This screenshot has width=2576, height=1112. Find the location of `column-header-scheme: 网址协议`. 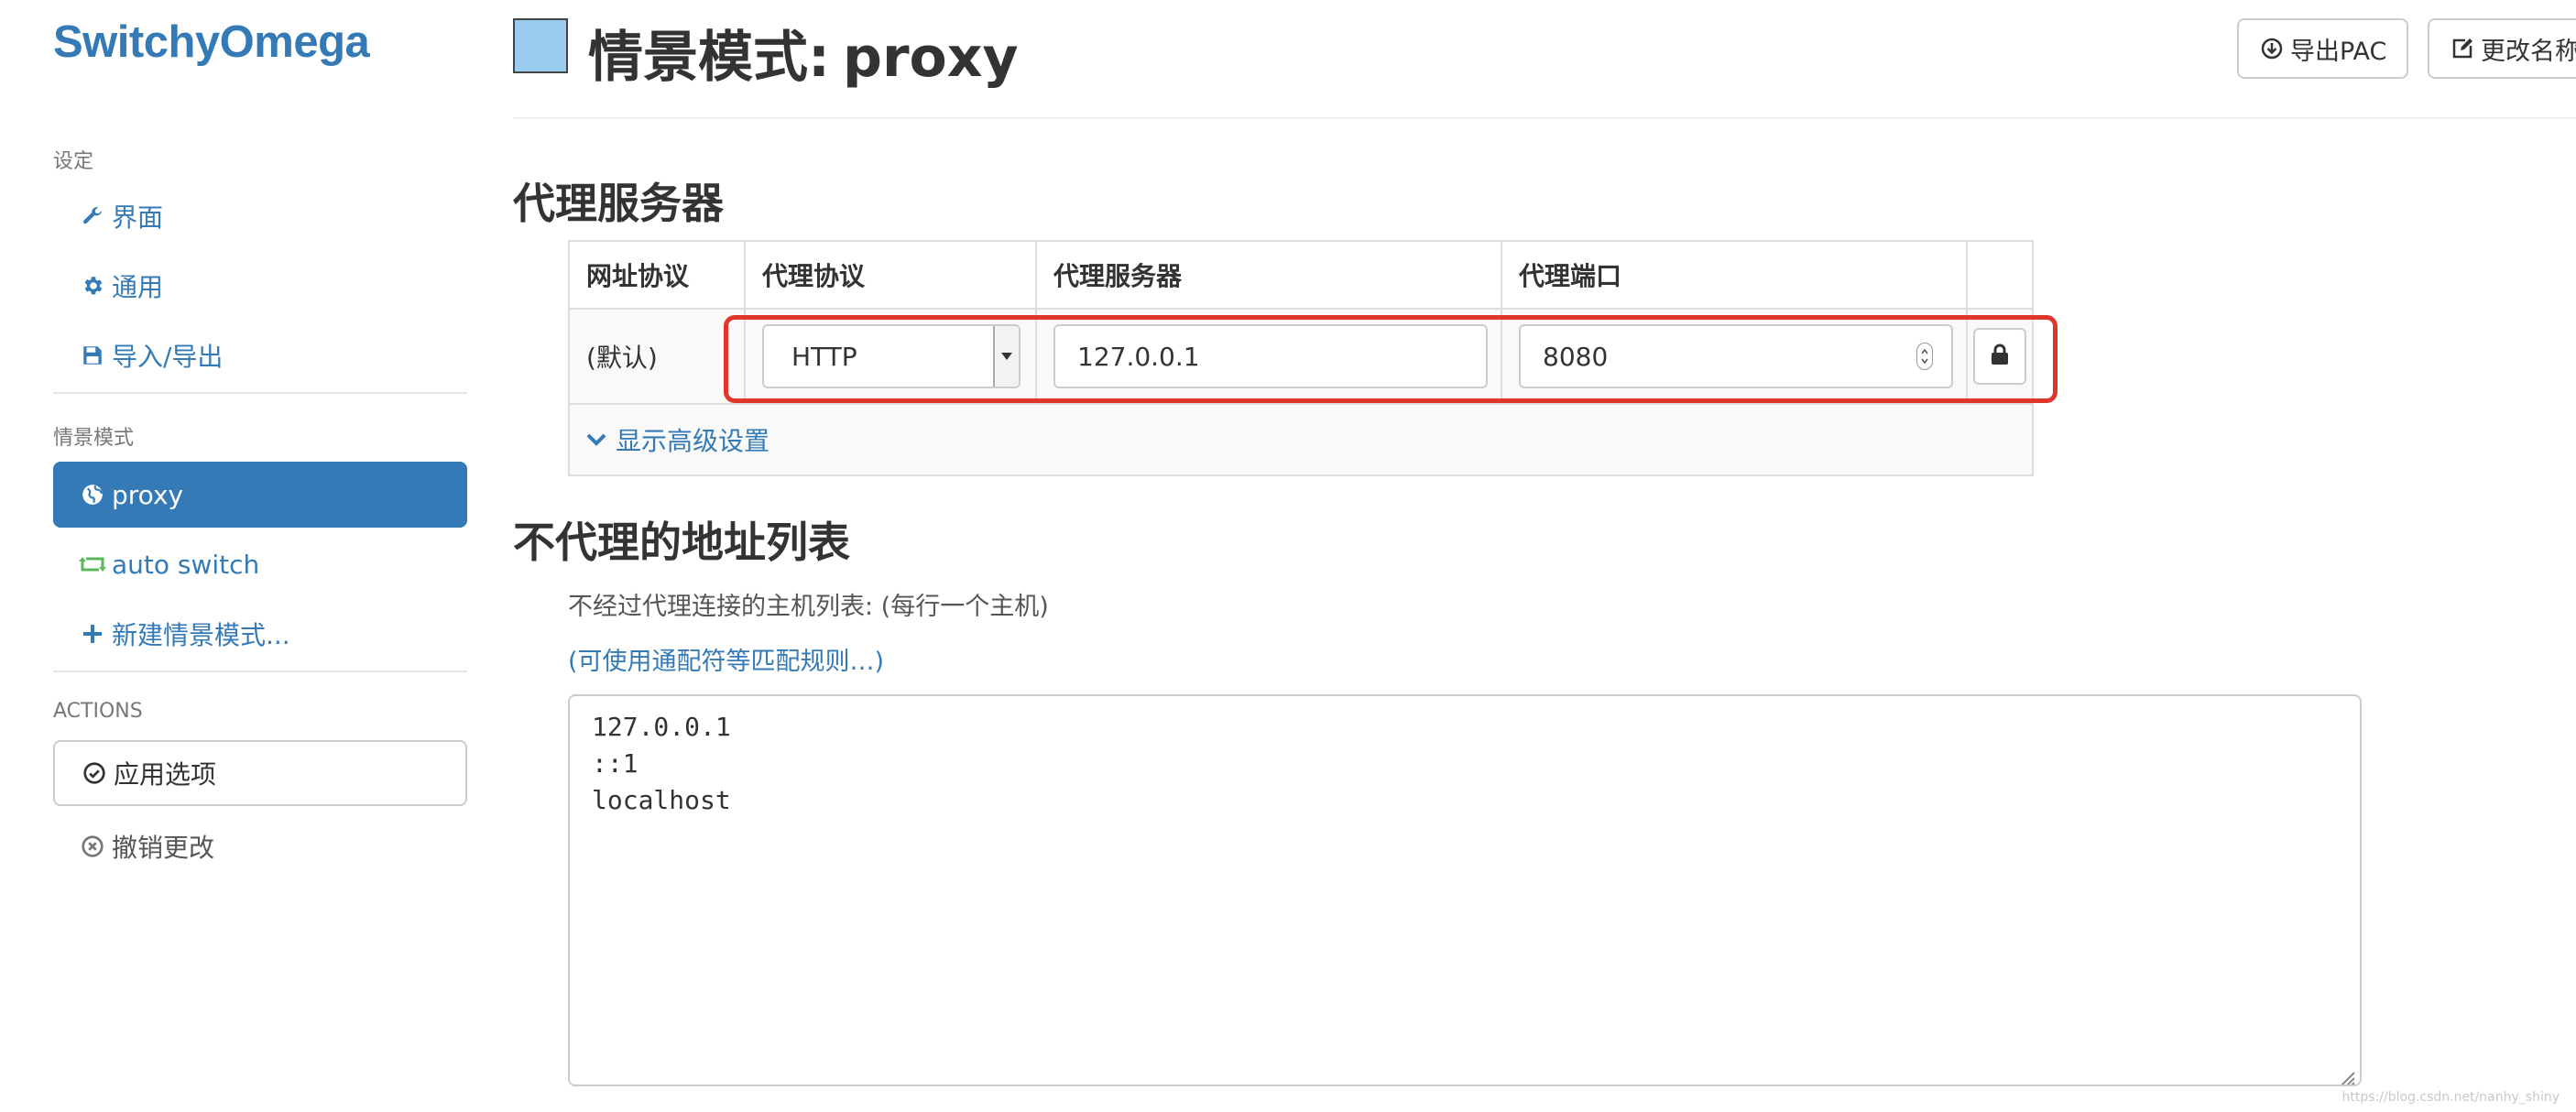

column-header-scheme: 网址协议 is located at coordinates (658, 275).